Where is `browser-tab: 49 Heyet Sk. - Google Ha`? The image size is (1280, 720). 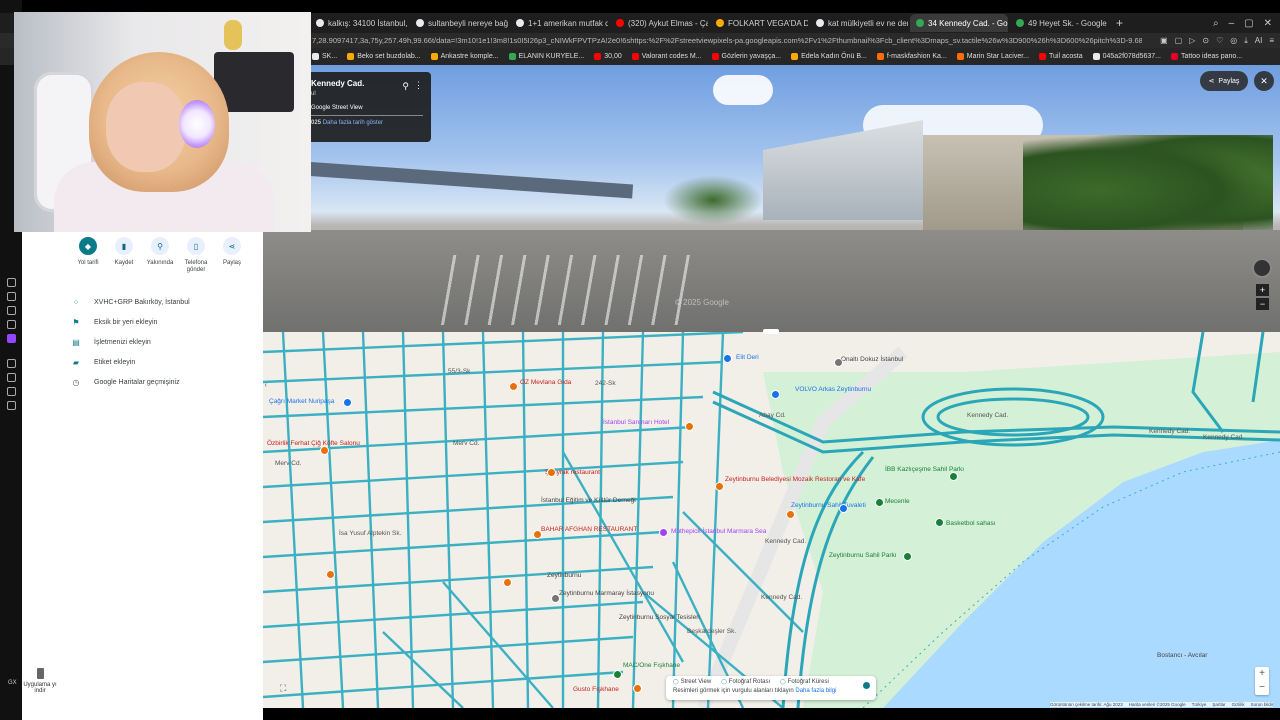
browser-tab: 49 Heyet Sk. - Google Ha is located at coordinates (1059, 23).